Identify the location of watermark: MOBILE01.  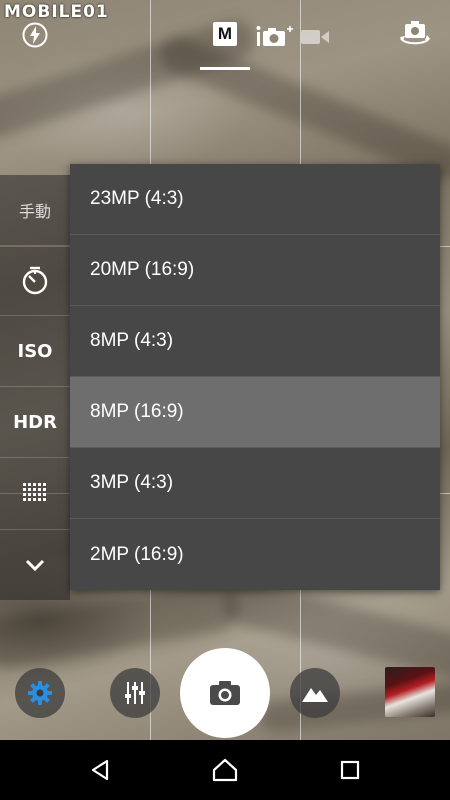
(56, 12).